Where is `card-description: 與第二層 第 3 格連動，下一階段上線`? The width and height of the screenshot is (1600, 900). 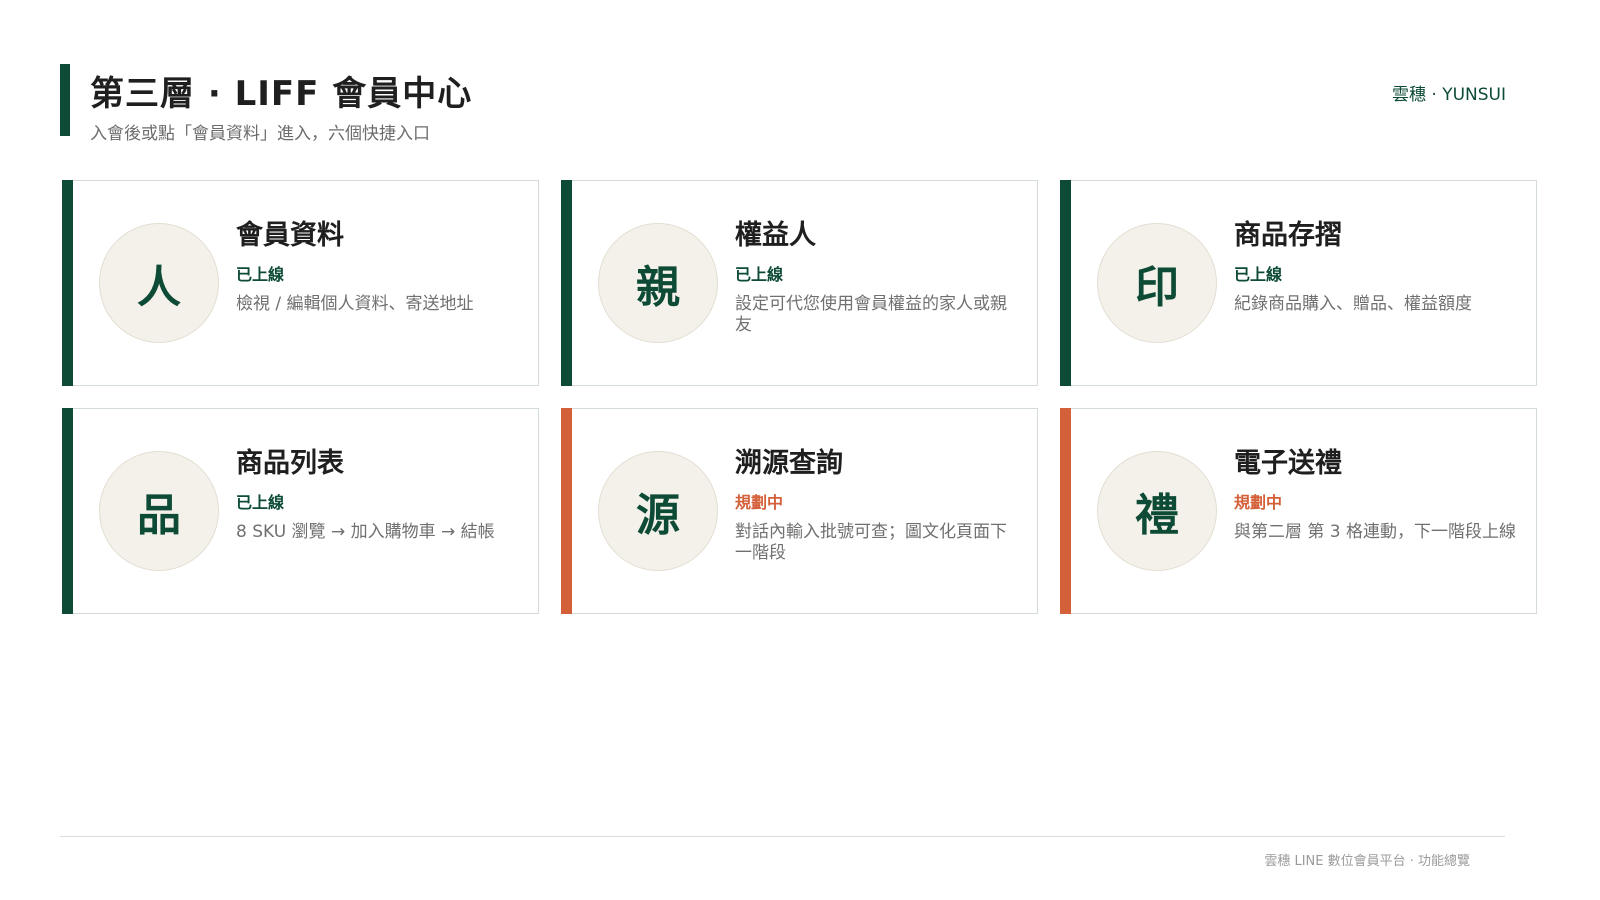
card-description: 與第二層 第 3 格連動，下一階段上線 is located at coordinates (1375, 532).